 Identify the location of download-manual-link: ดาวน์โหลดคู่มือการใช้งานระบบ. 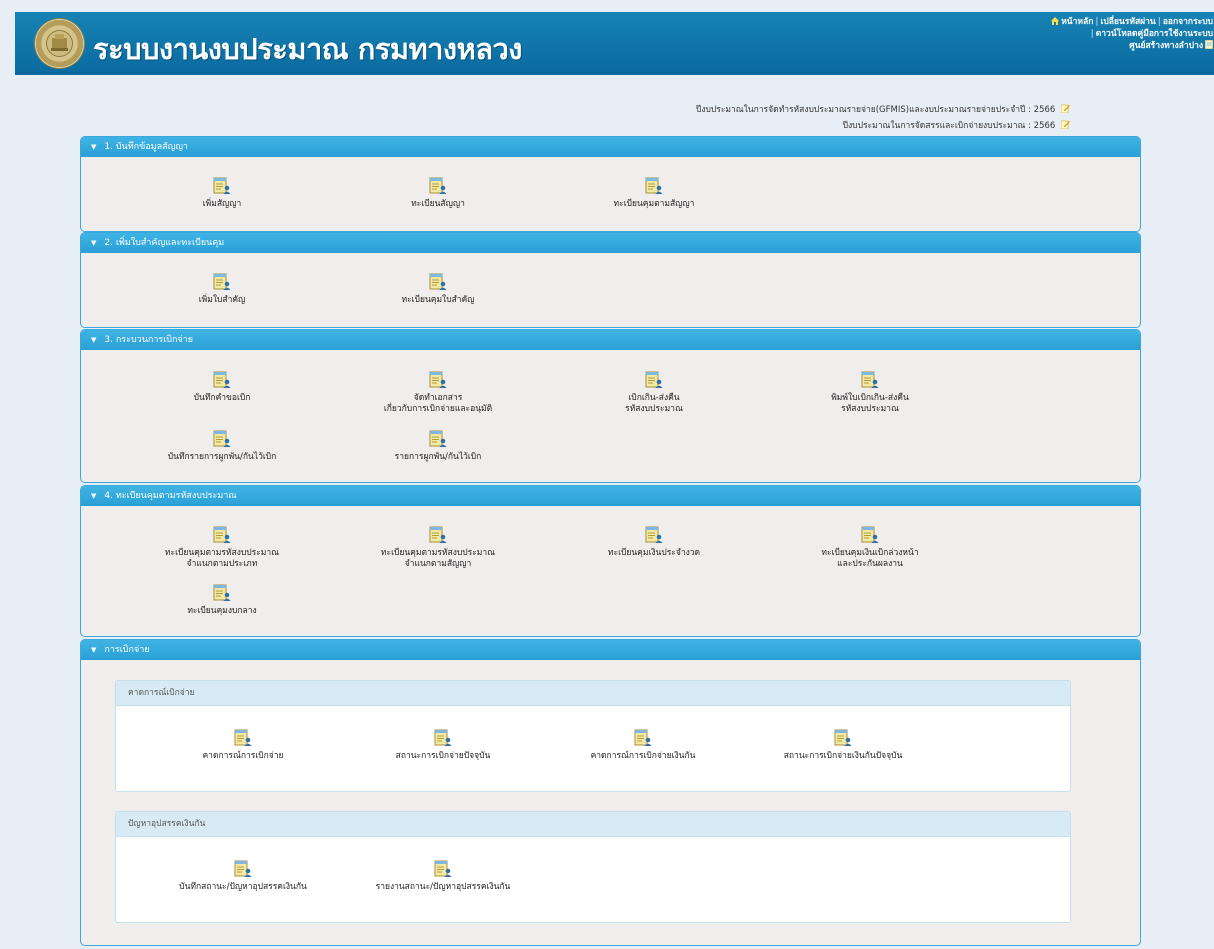
(1154, 34).